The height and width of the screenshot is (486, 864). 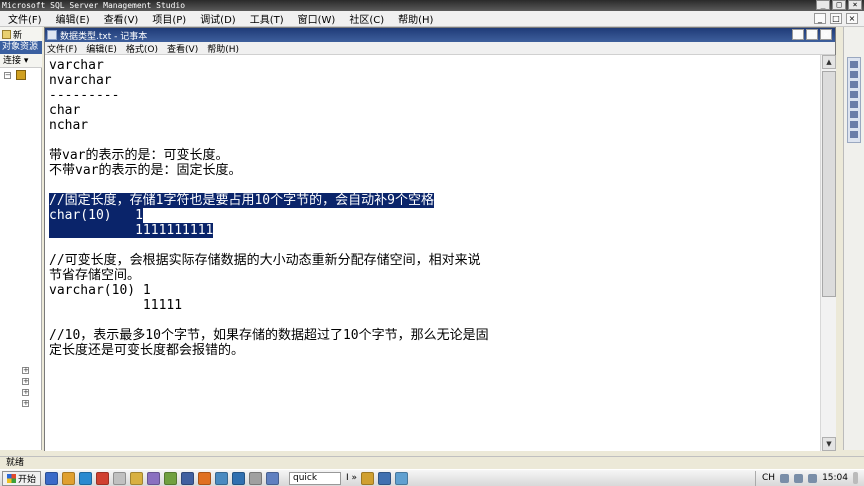 What do you see at coordinates (25, 61) in the screenshot?
I see `connect-dropdown-icon: ▾` at bounding box center [25, 61].